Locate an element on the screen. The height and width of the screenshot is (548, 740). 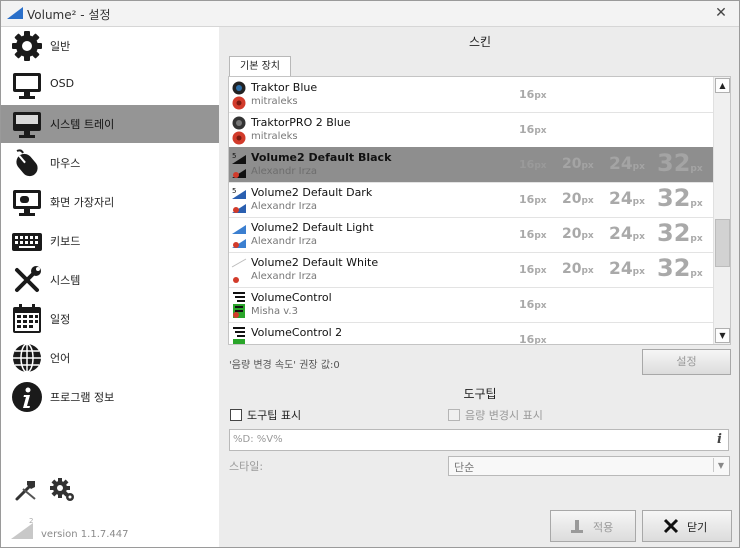
skin-name: VolumeControl is located at coordinates (291, 297).